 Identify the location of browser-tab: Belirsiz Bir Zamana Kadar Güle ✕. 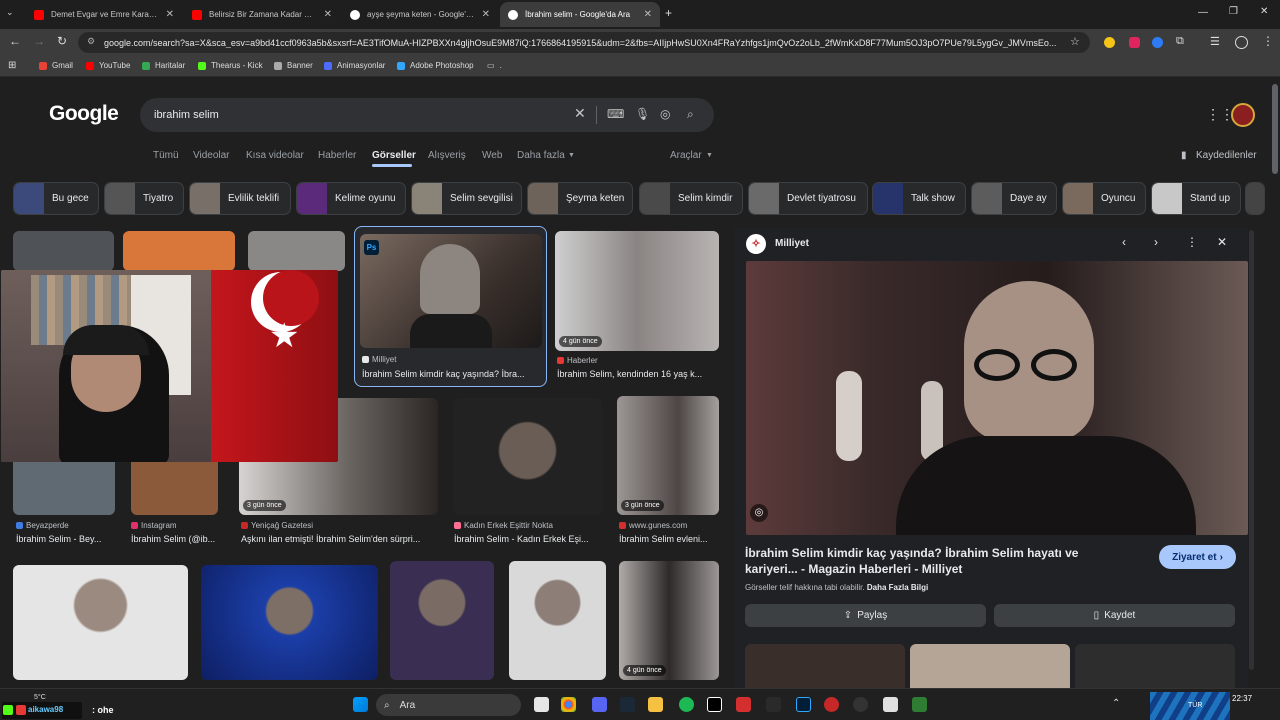
(262, 14).